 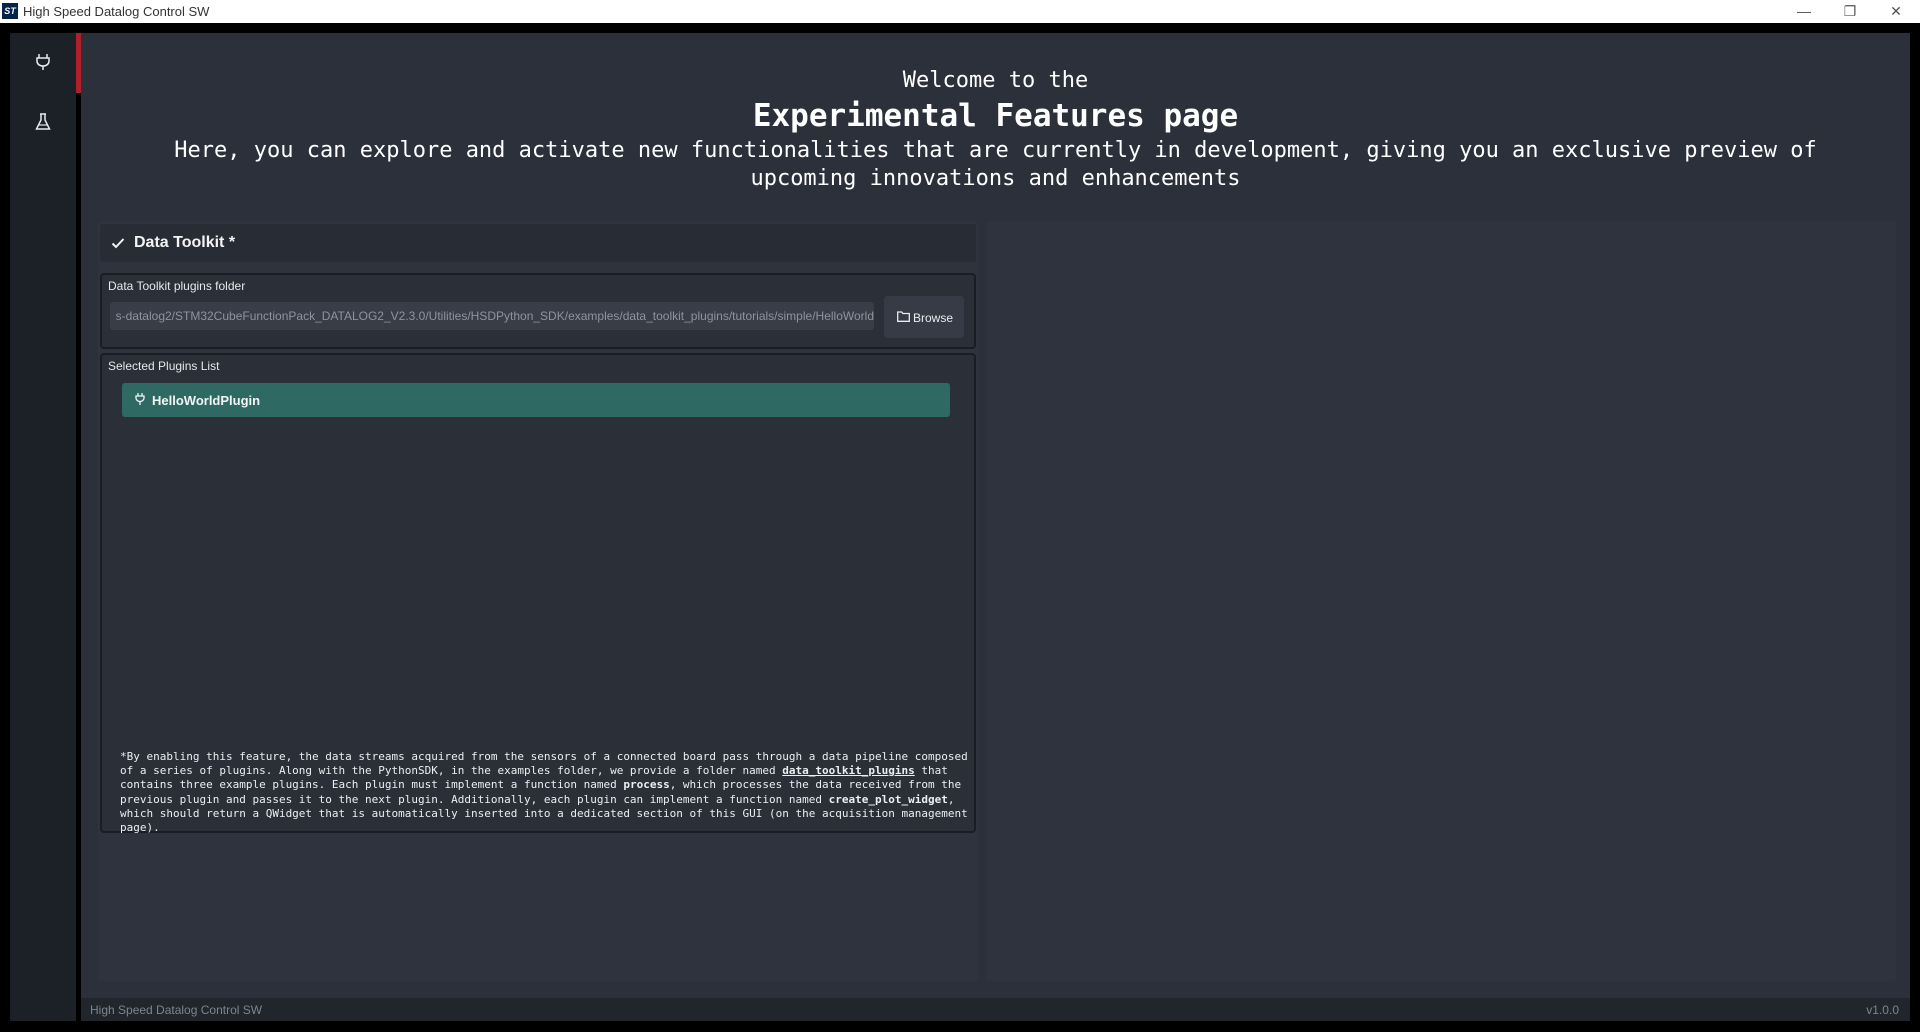 What do you see at coordinates (995, 1009) in the screenshot?
I see `status-bar: High Speed Datalog Control SW v1.0.0` at bounding box center [995, 1009].